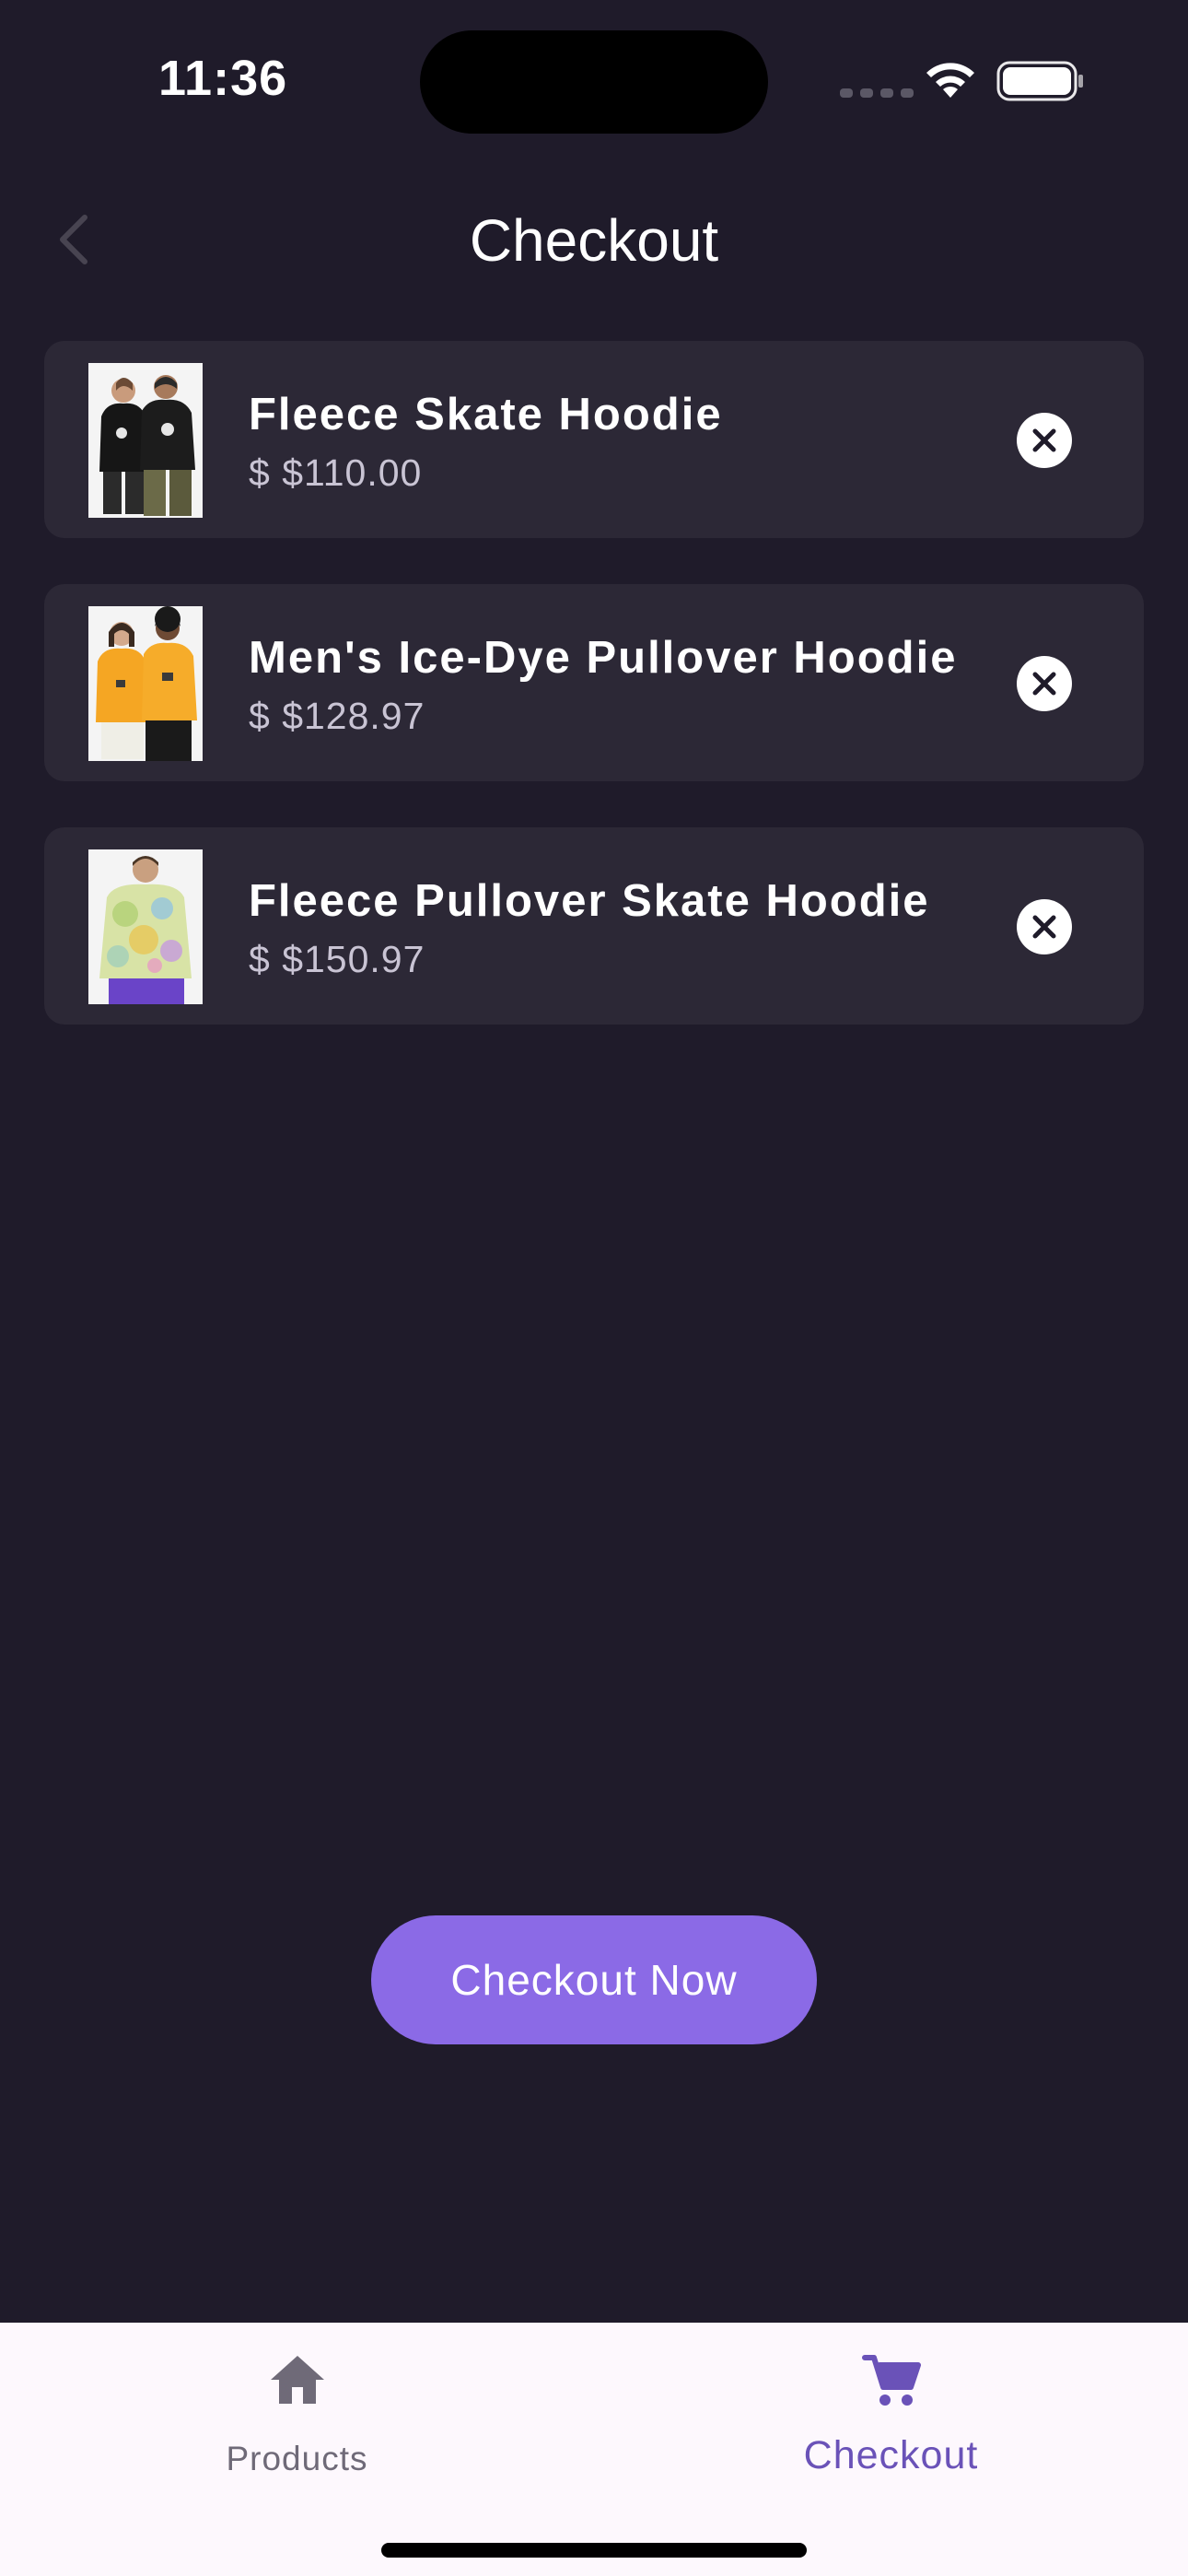 This screenshot has height=2576, width=1188. I want to click on wifi-icon, so click(950, 80).